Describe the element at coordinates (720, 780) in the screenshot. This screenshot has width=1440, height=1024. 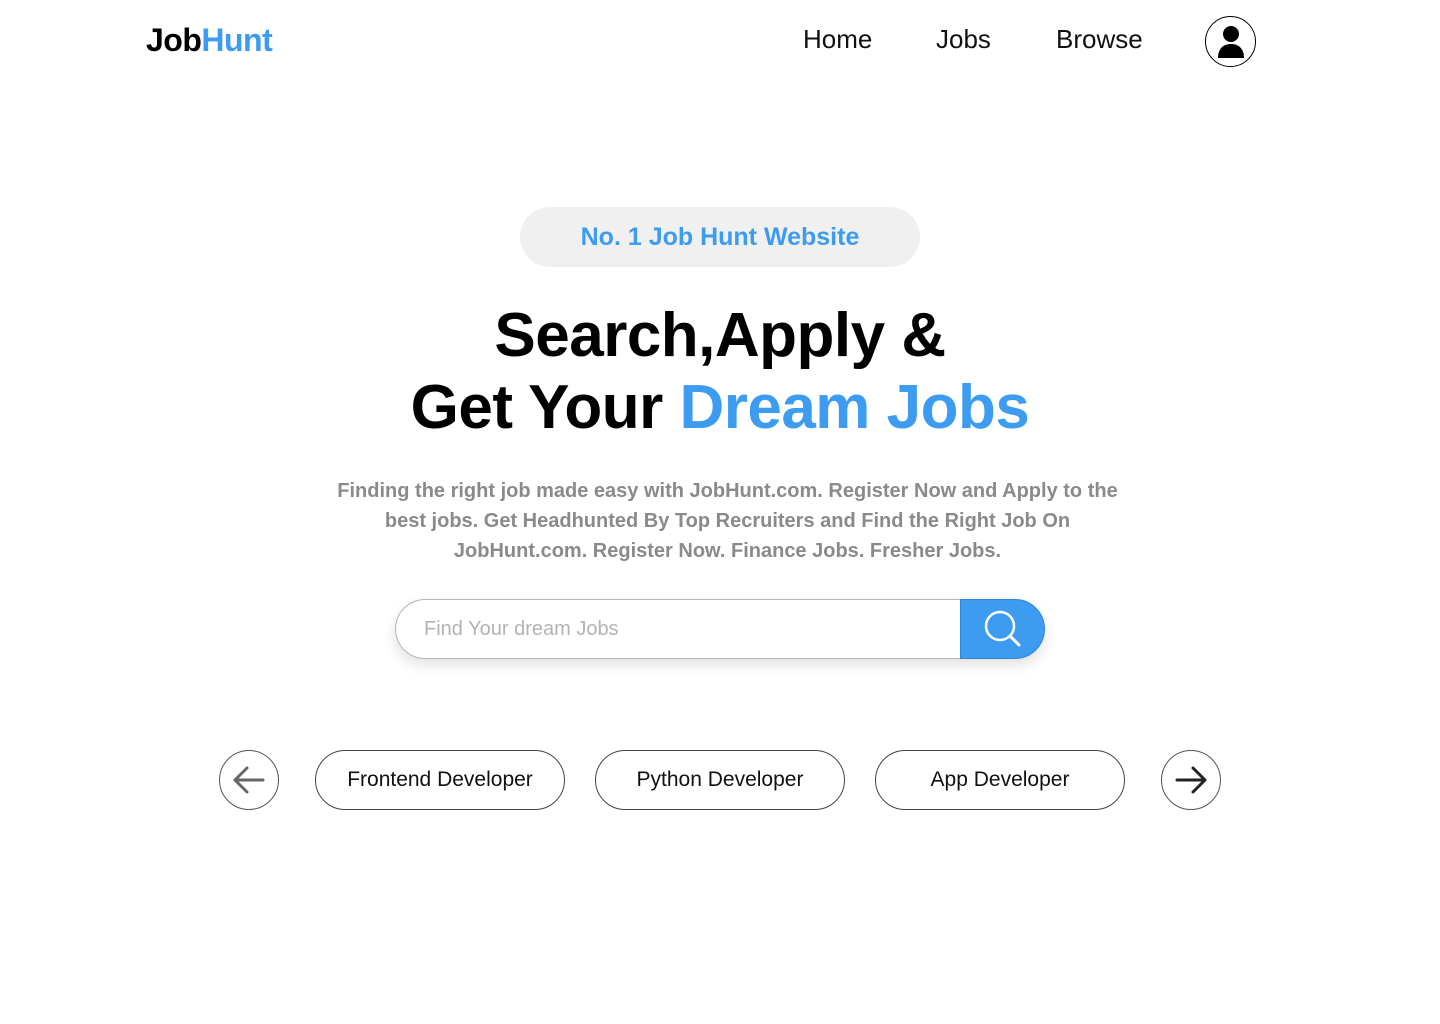
I see `category-chip-python-developer: Python Developer` at that location.